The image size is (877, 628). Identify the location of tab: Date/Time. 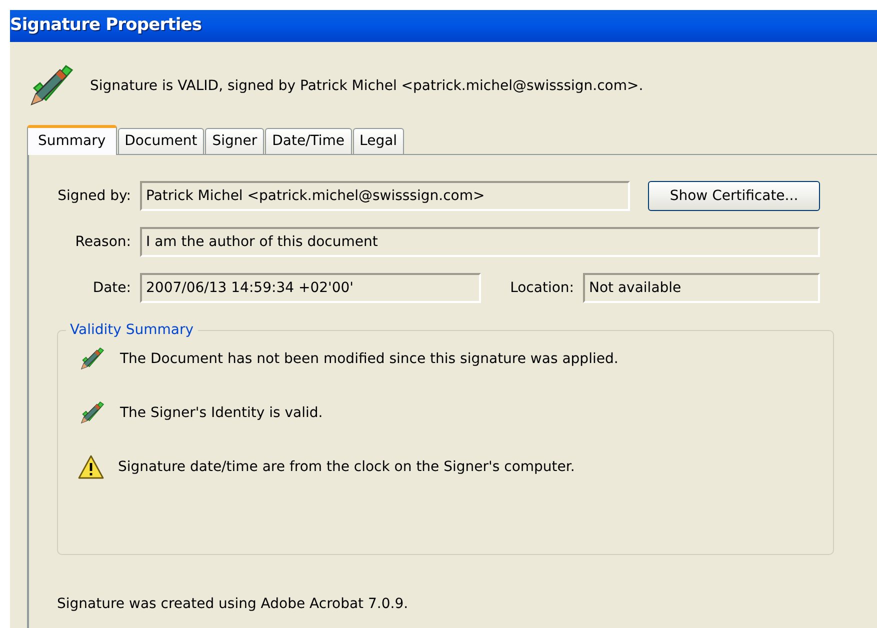
(308, 141).